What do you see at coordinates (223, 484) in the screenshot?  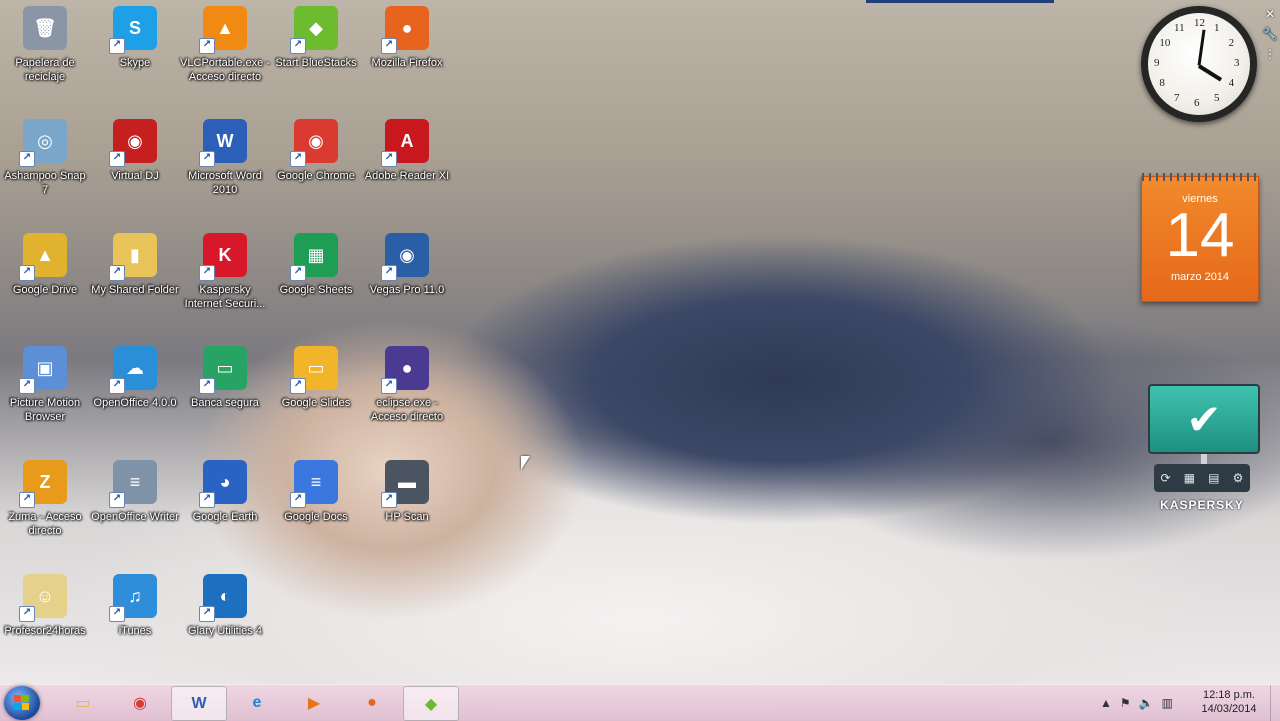 I see `google-earth-icon: ◕ ↗` at bounding box center [223, 484].